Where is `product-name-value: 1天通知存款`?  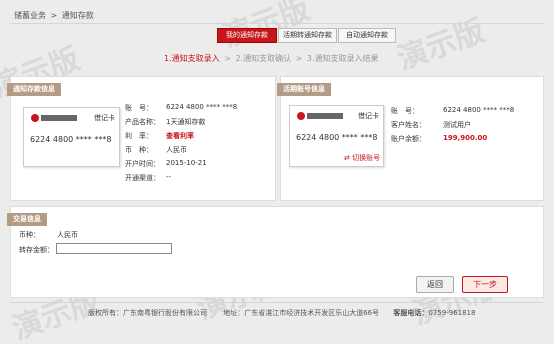
product-name-value: 1天通知存款 is located at coordinates (186, 122).